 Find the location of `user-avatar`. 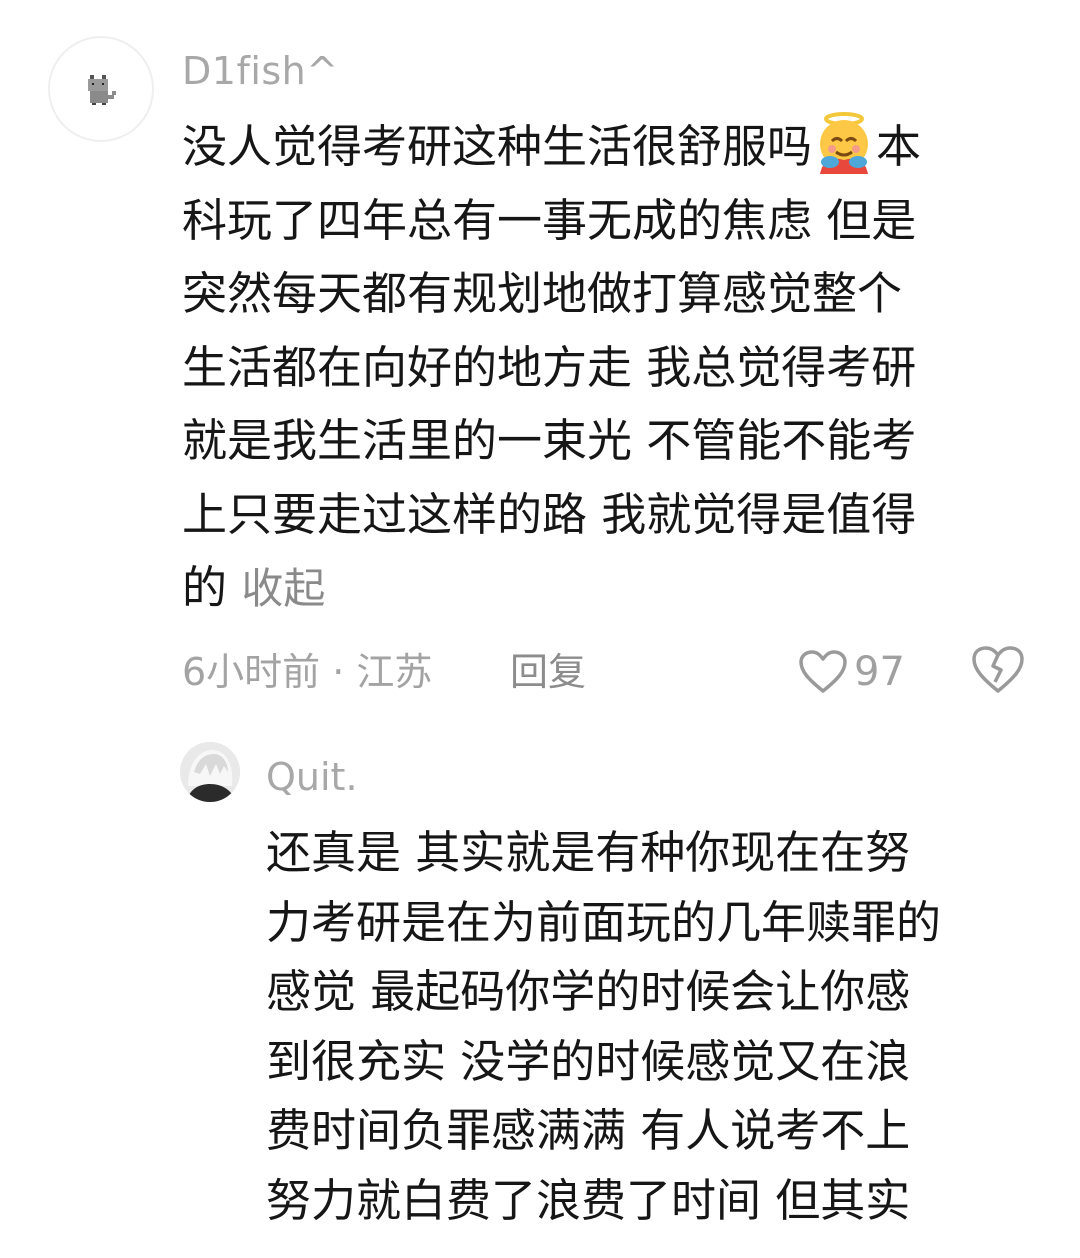

user-avatar is located at coordinates (101, 89).